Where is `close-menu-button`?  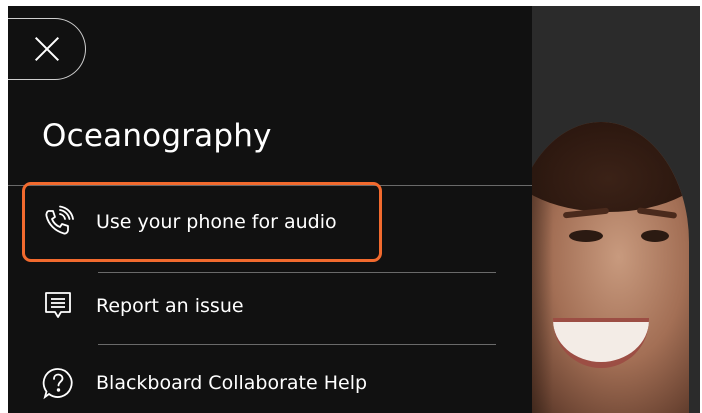
close-menu-button is located at coordinates (47, 49).